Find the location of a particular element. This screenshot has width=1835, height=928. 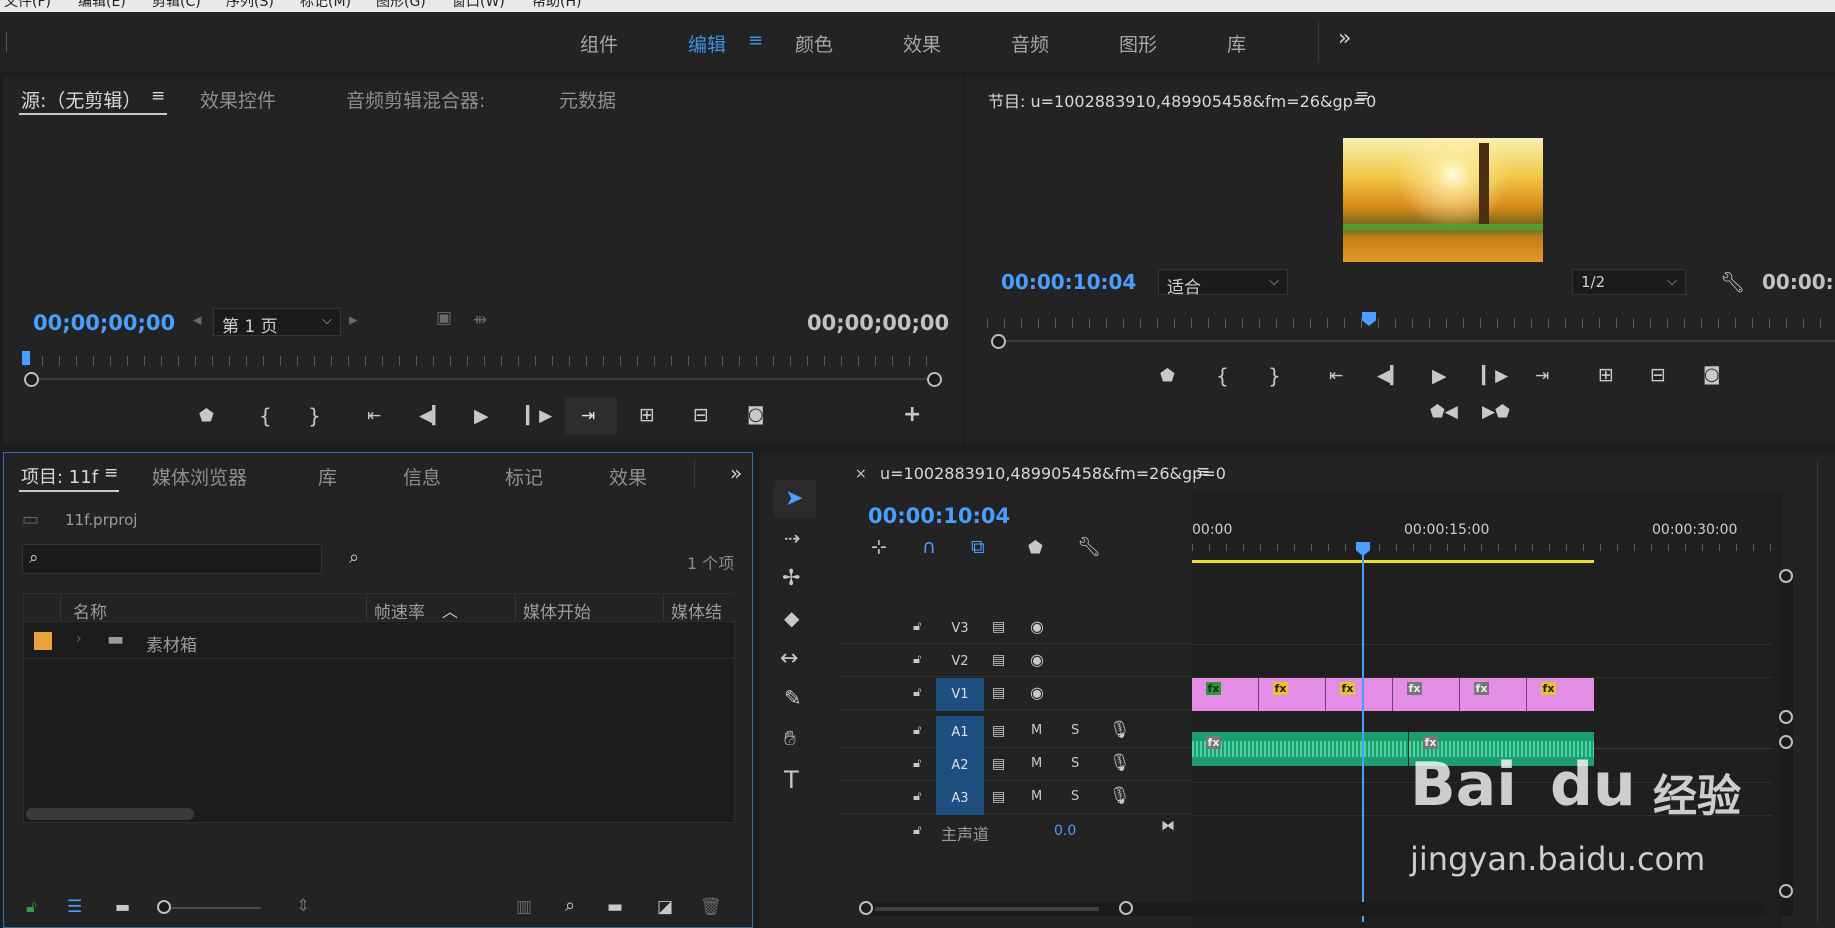

icon-view-icon: ▬ is located at coordinates (122, 907).